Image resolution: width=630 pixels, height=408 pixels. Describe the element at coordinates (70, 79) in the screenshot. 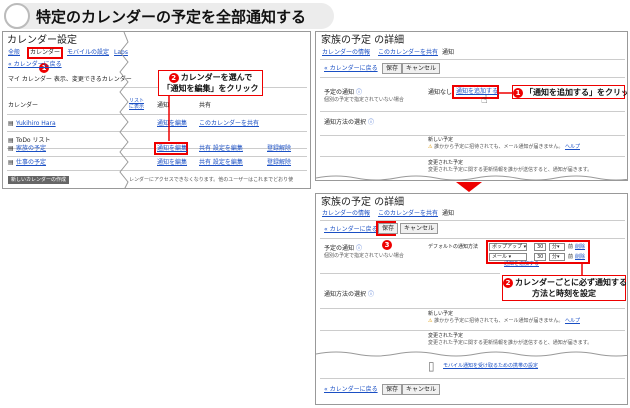

I see `my-calendars-heading: マイ カレンダー 表示、変更できるカレンダー` at that location.